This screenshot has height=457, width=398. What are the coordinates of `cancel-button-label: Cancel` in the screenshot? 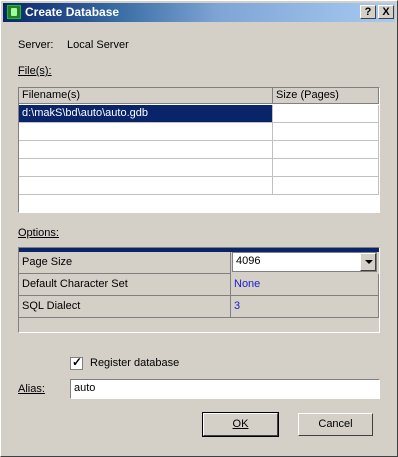 It's located at (335, 424).